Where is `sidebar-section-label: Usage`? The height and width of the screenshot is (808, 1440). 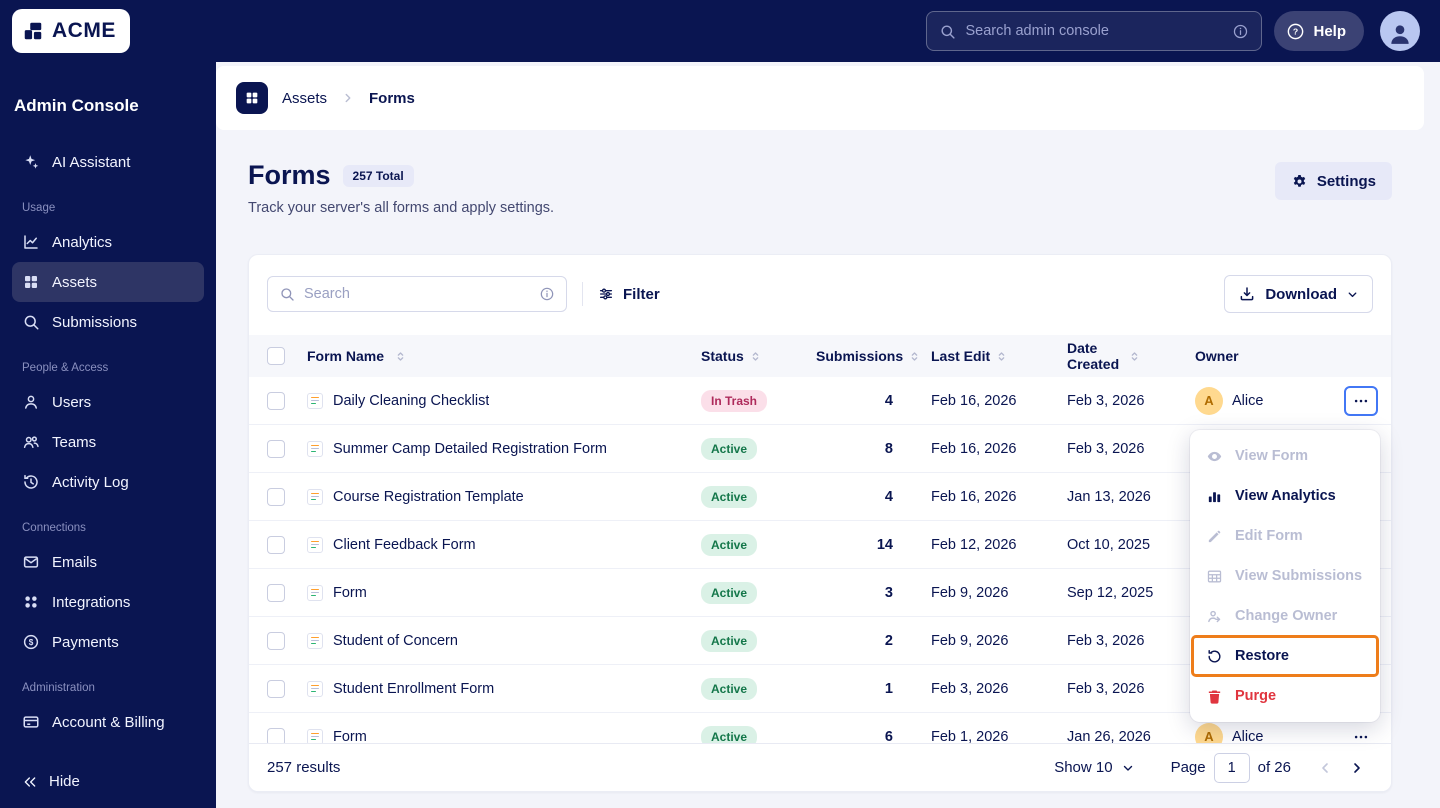
sidebar-section-label: Usage is located at coordinates (39, 208).